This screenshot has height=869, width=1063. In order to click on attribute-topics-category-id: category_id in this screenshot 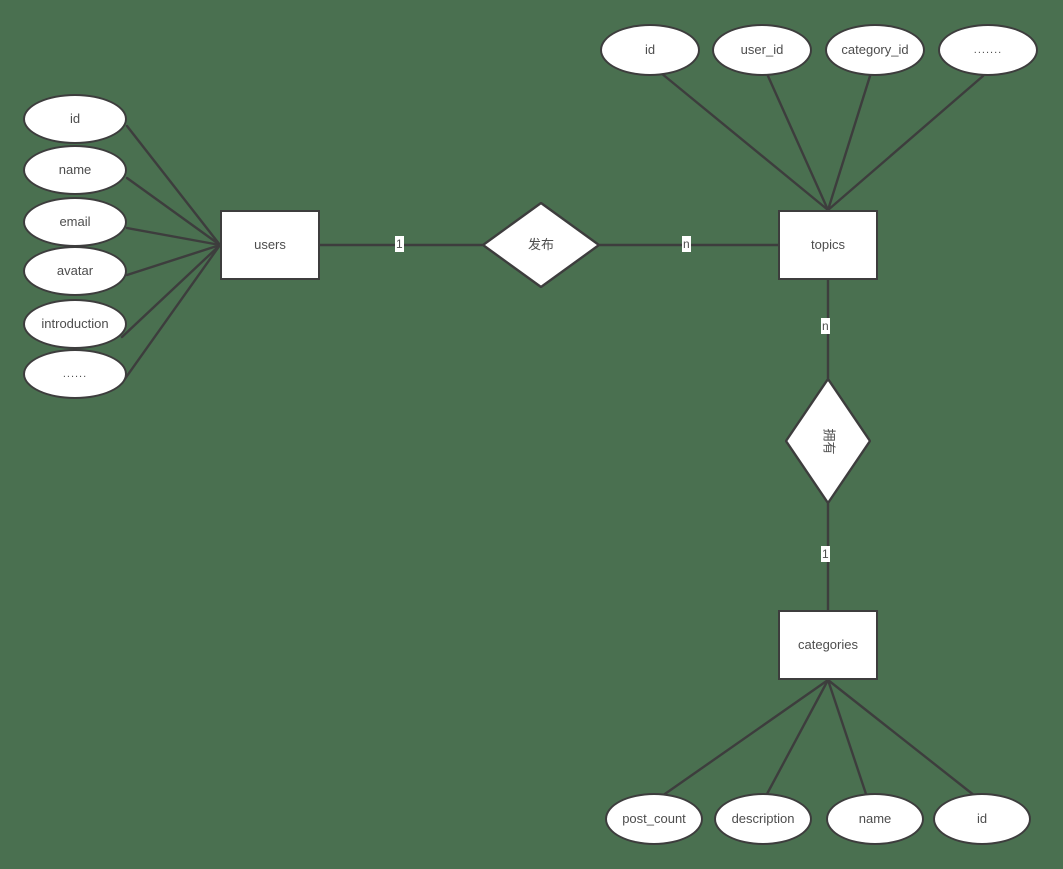, I will do `click(875, 50)`.